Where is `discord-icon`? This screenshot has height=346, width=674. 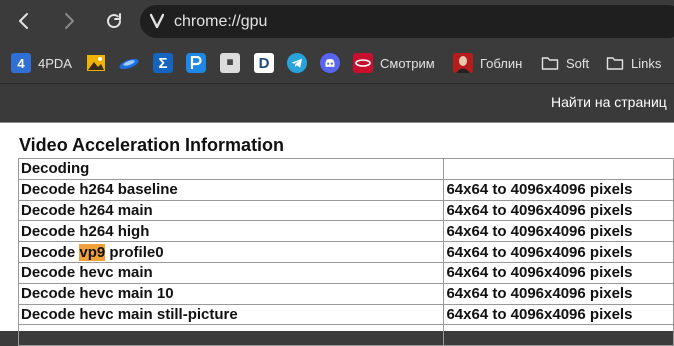
discord-icon is located at coordinates (330, 63).